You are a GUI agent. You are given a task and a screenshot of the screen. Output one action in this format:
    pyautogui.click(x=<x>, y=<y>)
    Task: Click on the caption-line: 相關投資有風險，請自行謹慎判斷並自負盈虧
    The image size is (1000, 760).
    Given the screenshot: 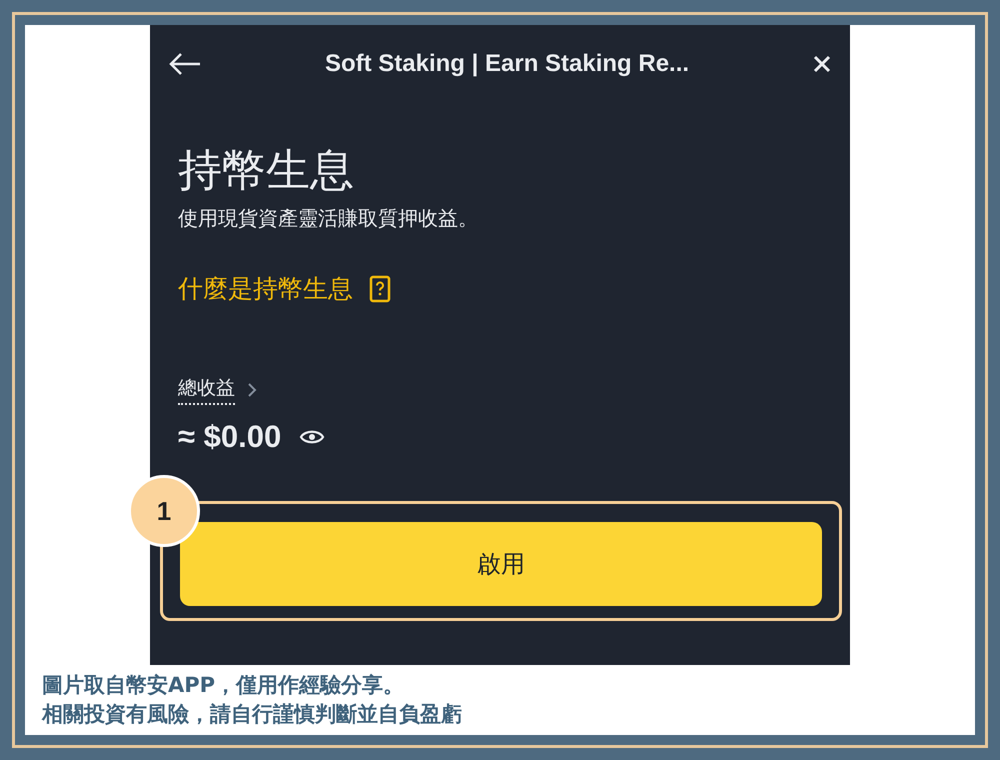 What is the action you would take?
    pyautogui.click(x=252, y=714)
    